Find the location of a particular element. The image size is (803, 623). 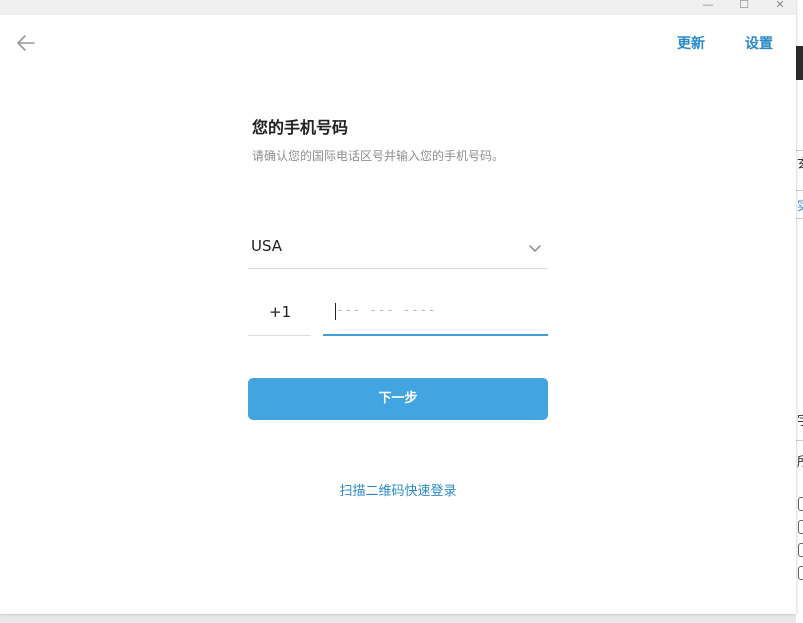

page-title: 您的手机号码 is located at coordinates (300, 127).